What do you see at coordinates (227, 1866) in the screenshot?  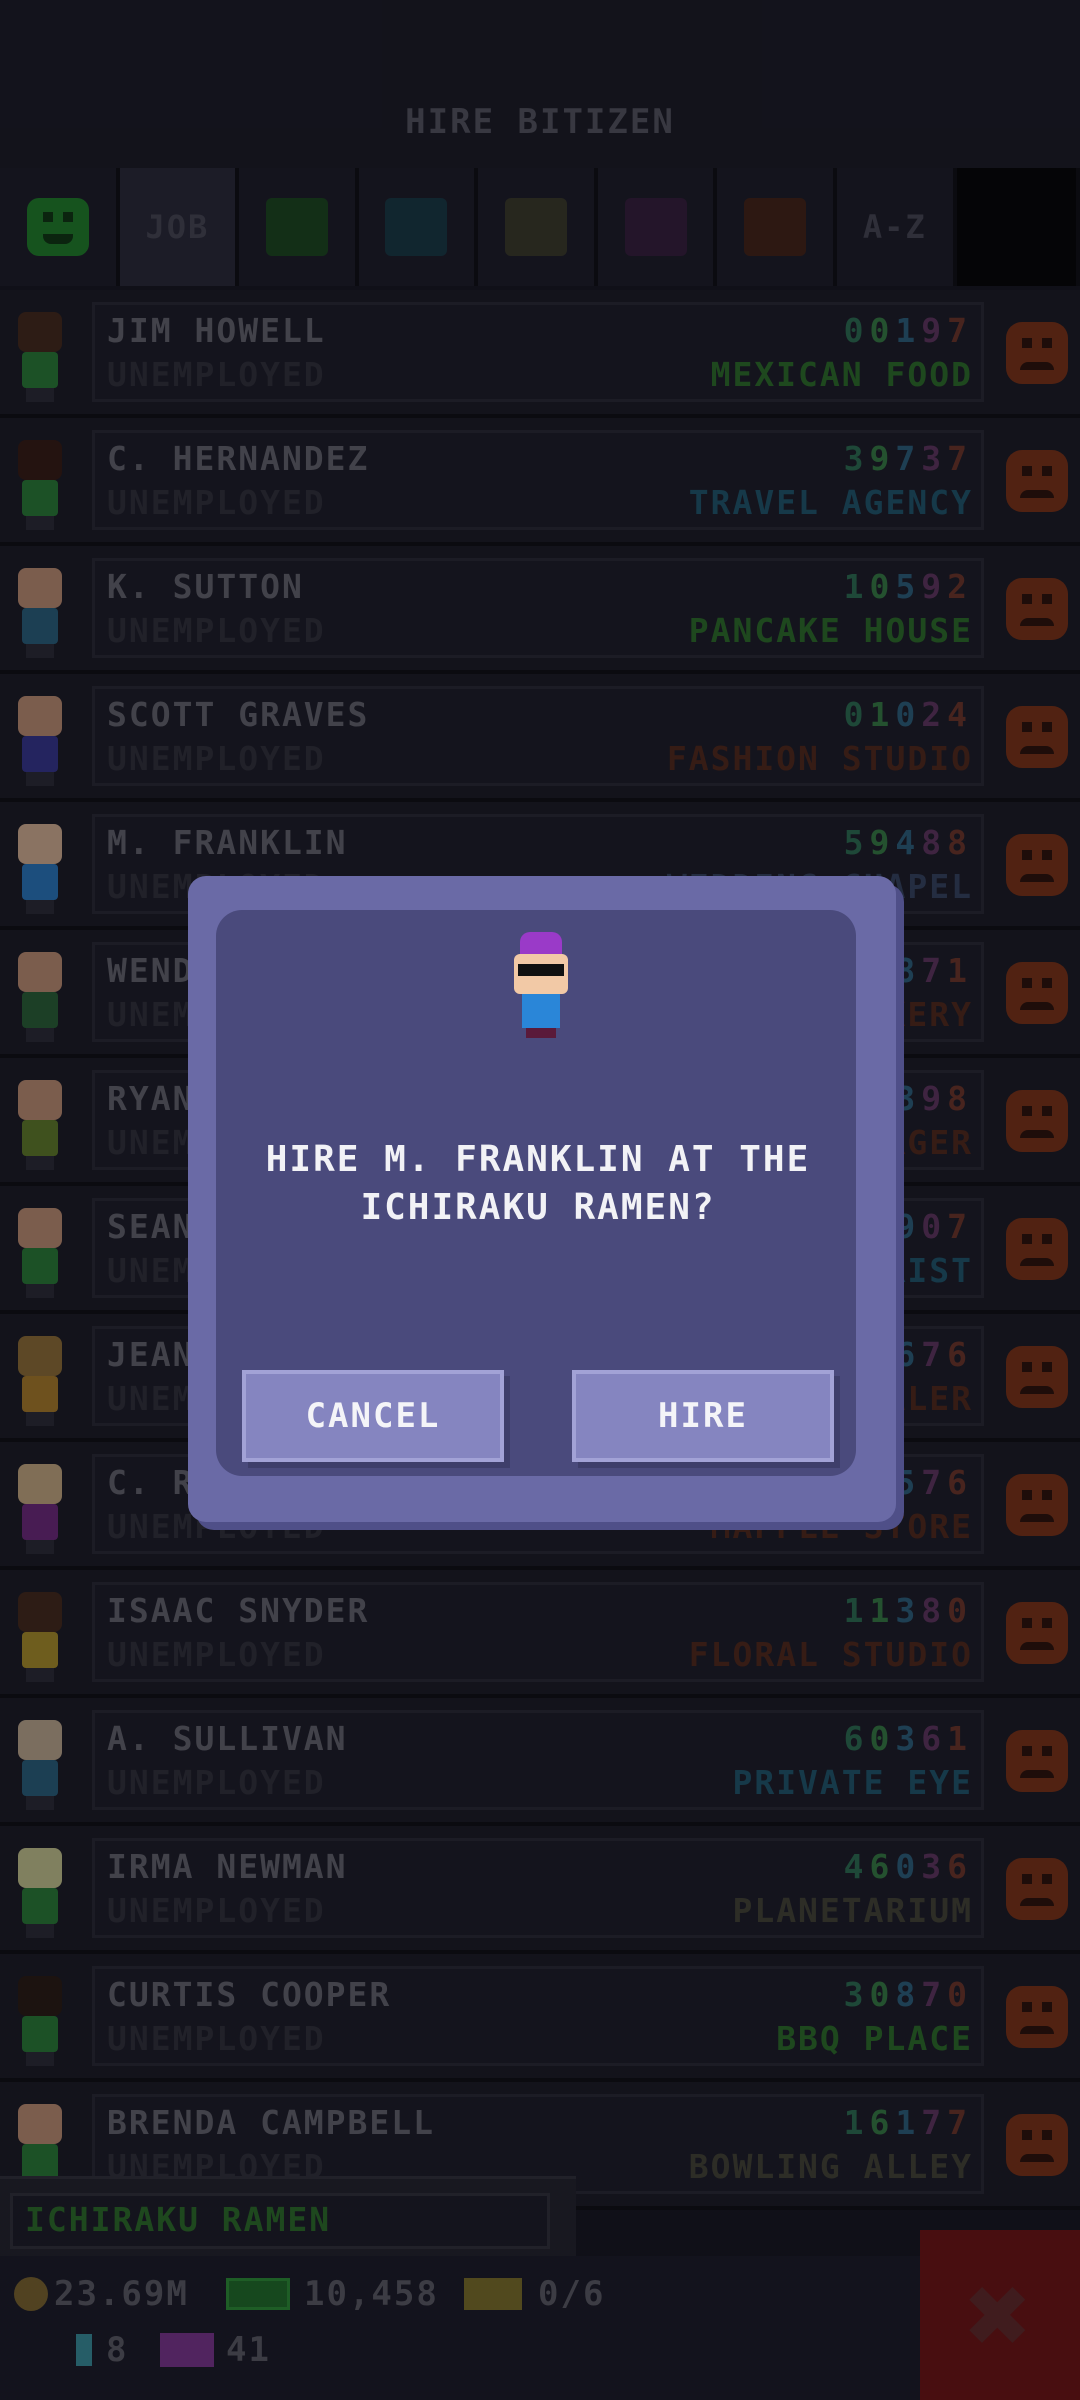 I see `bitizen-name: IRMA NEWMAN` at bounding box center [227, 1866].